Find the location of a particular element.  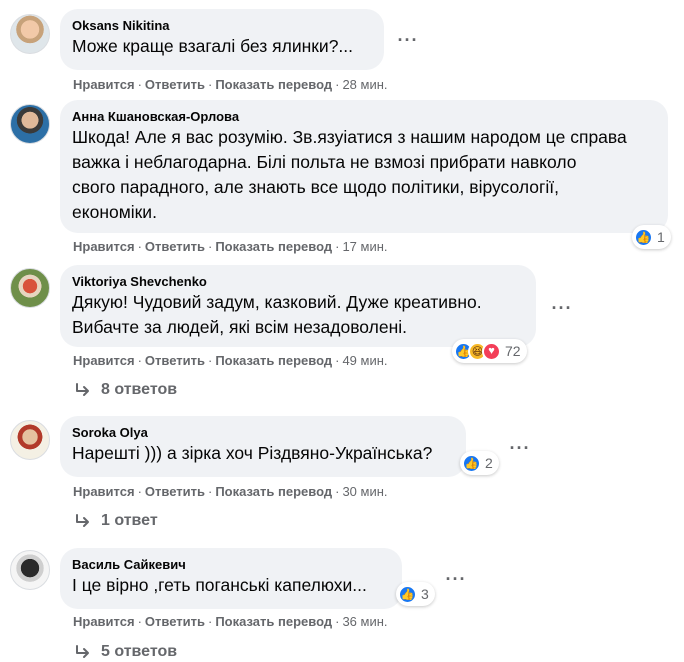

reaction-count: 2 is located at coordinates (489, 463).